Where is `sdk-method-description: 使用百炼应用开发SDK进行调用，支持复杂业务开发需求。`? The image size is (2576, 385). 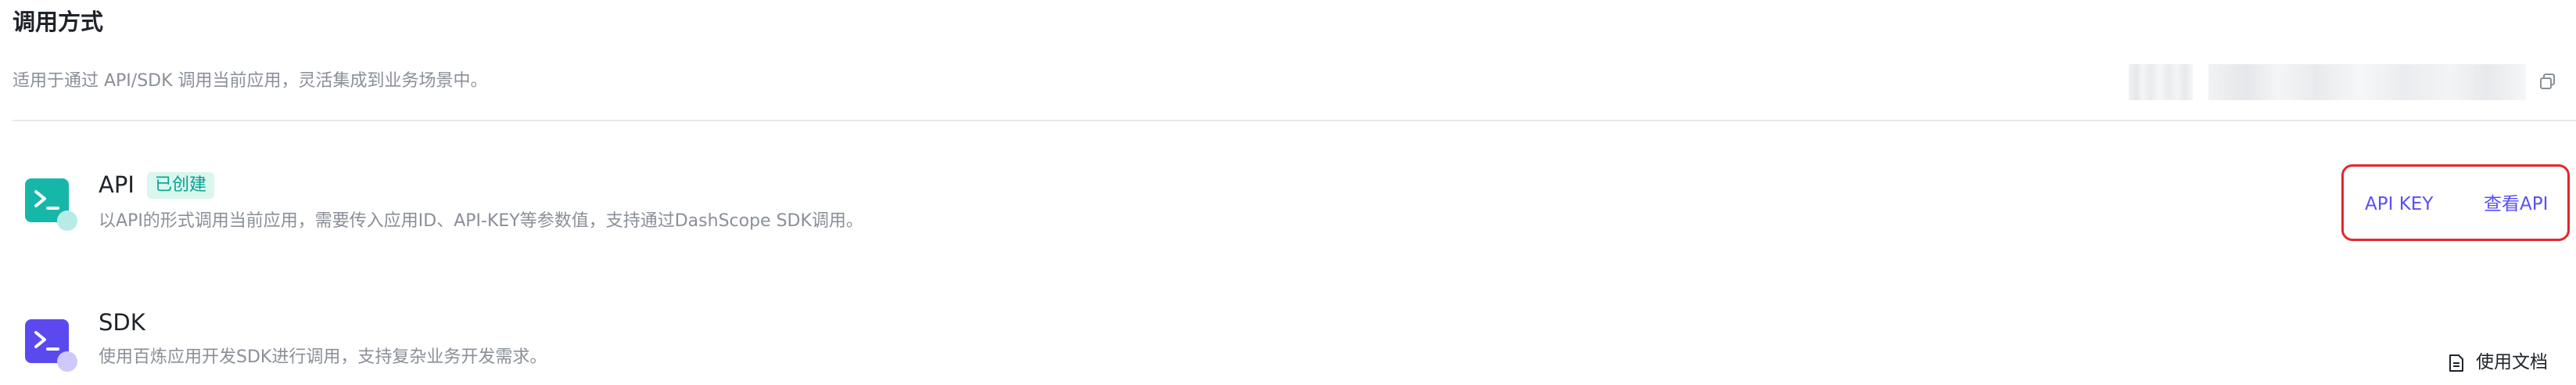
sdk-method-description: 使用百炼应用开发SDK进行调用，支持复杂业务开发需求。 is located at coordinates (323, 357).